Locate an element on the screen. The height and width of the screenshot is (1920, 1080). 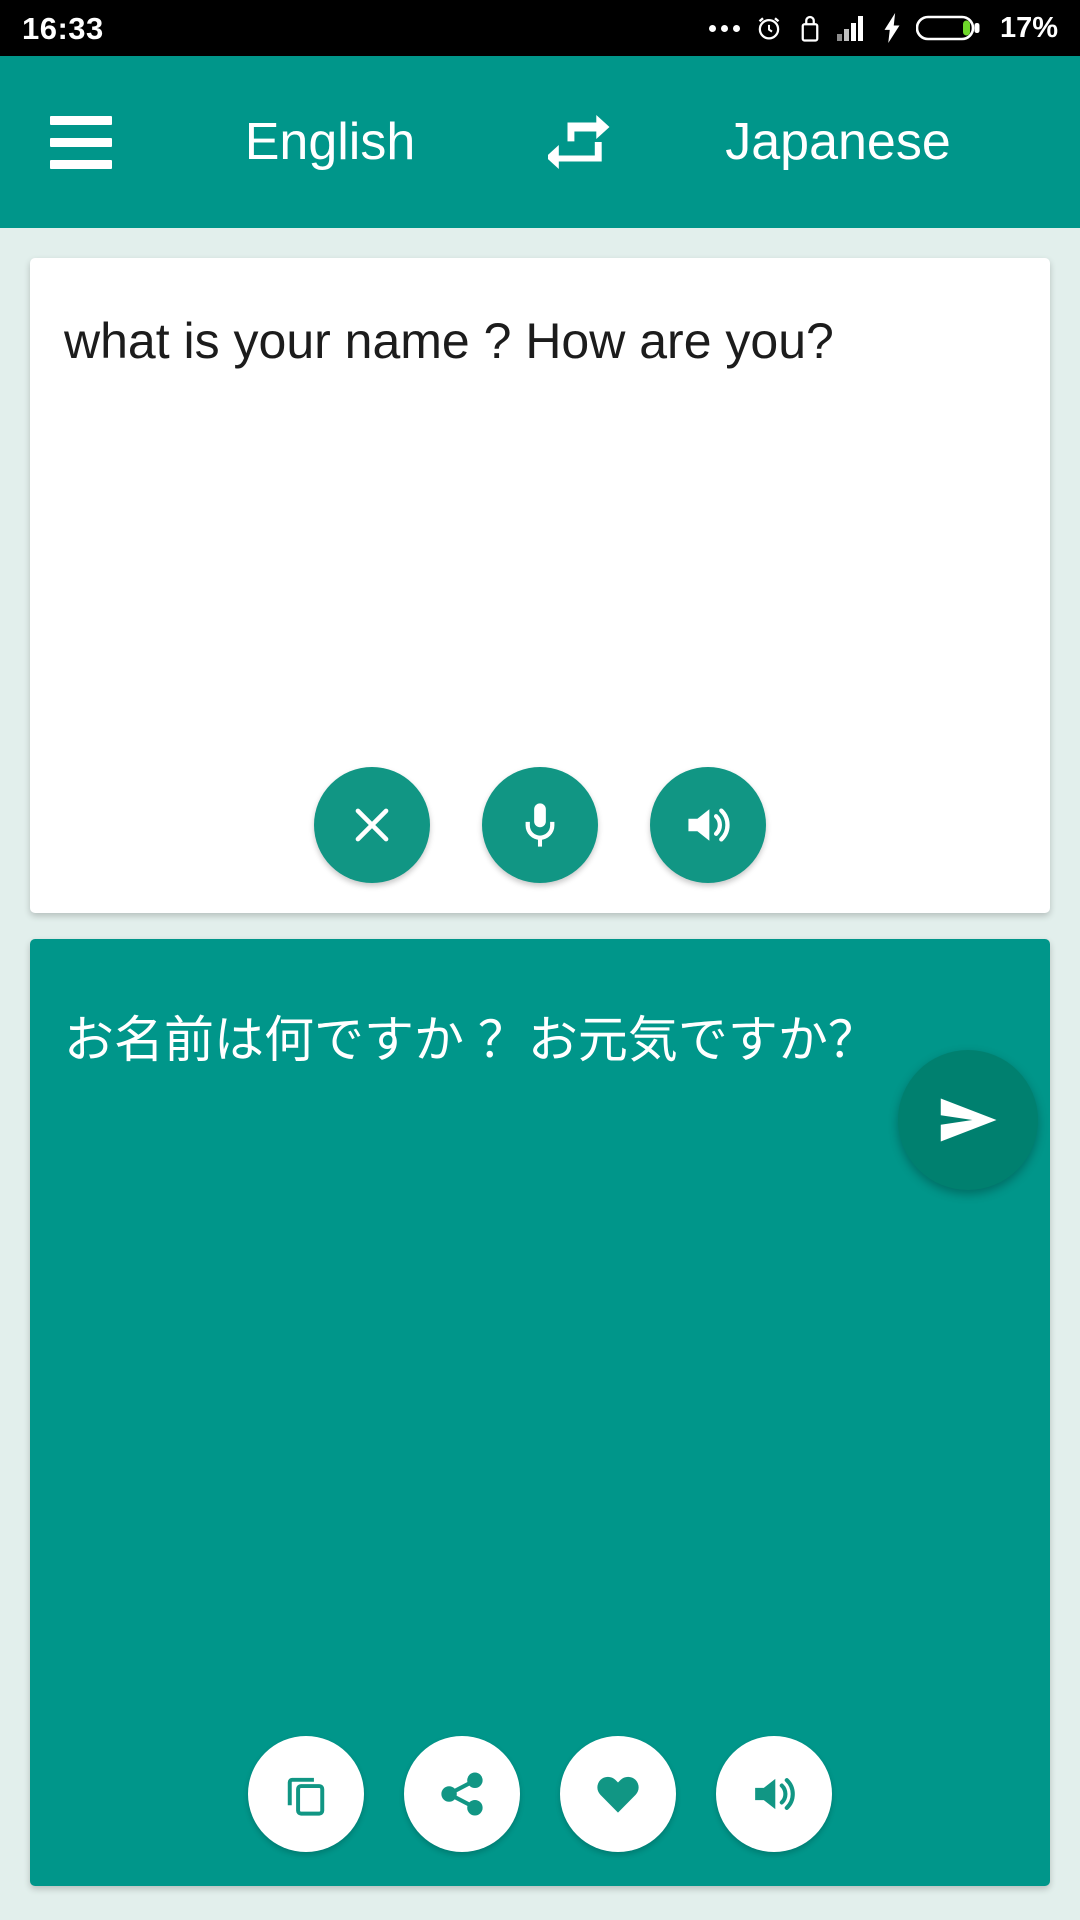
speak-source-button is located at coordinates (708, 825).